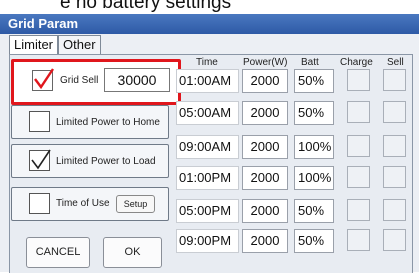  I want to click on setup-button: Setup, so click(135, 204).